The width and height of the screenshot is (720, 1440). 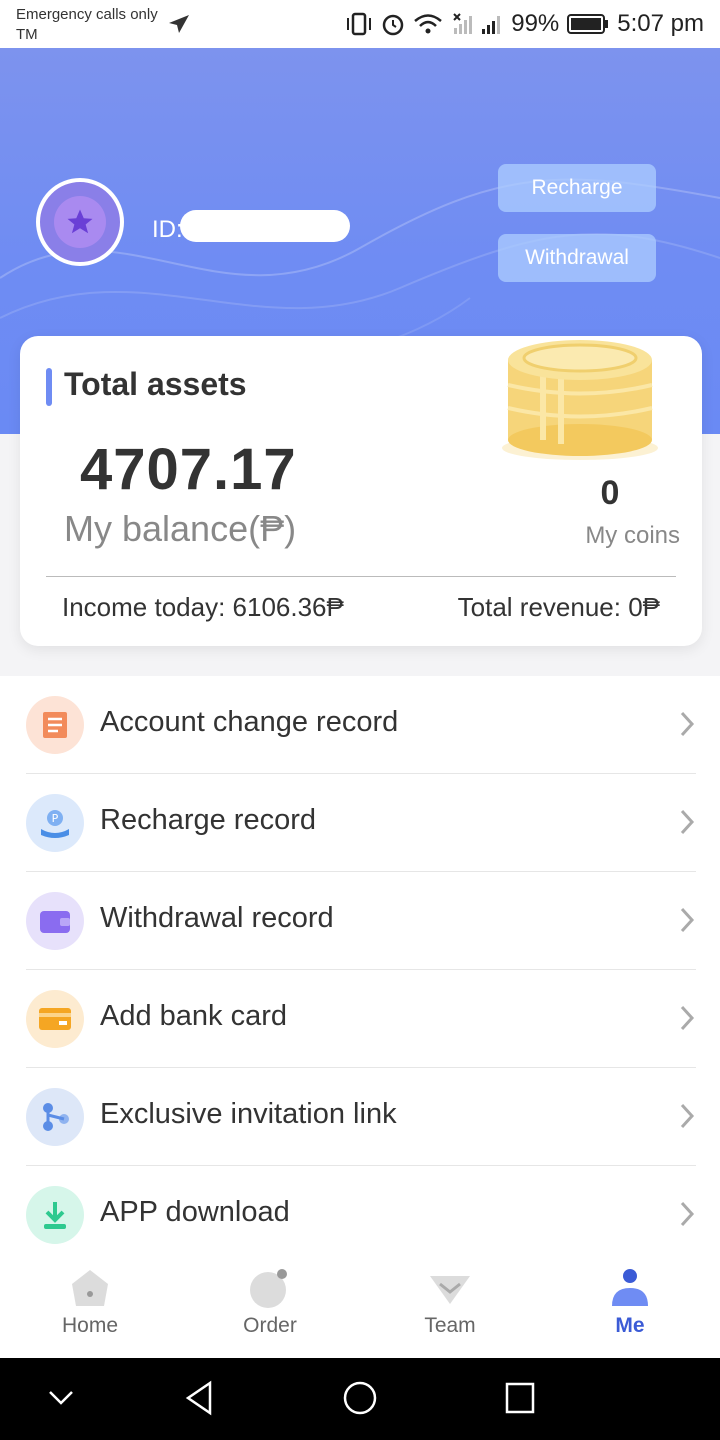 What do you see at coordinates (360, 1019) in the screenshot?
I see `menu-item-add-bank-card: Add bank card` at bounding box center [360, 1019].